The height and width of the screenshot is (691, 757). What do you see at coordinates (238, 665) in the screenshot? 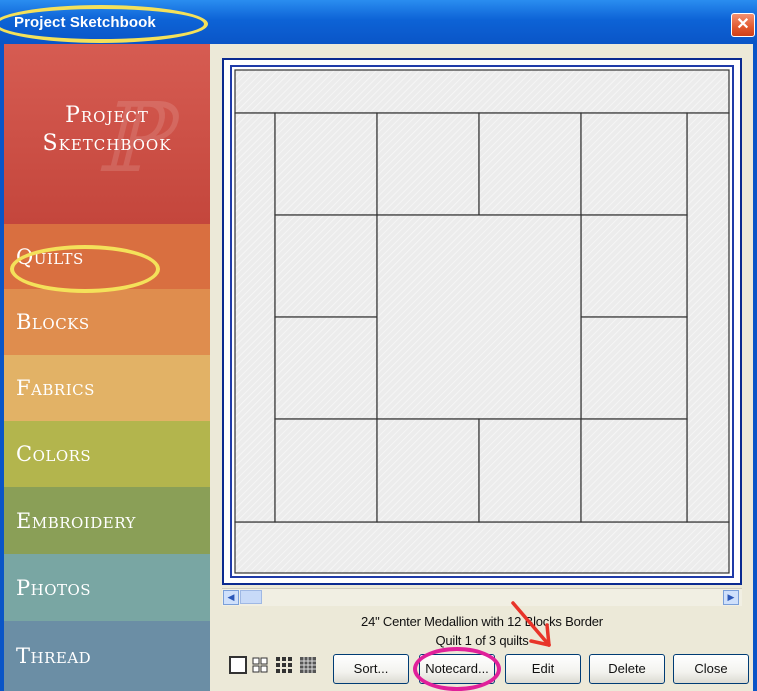
I see `single-view-icon` at bounding box center [238, 665].